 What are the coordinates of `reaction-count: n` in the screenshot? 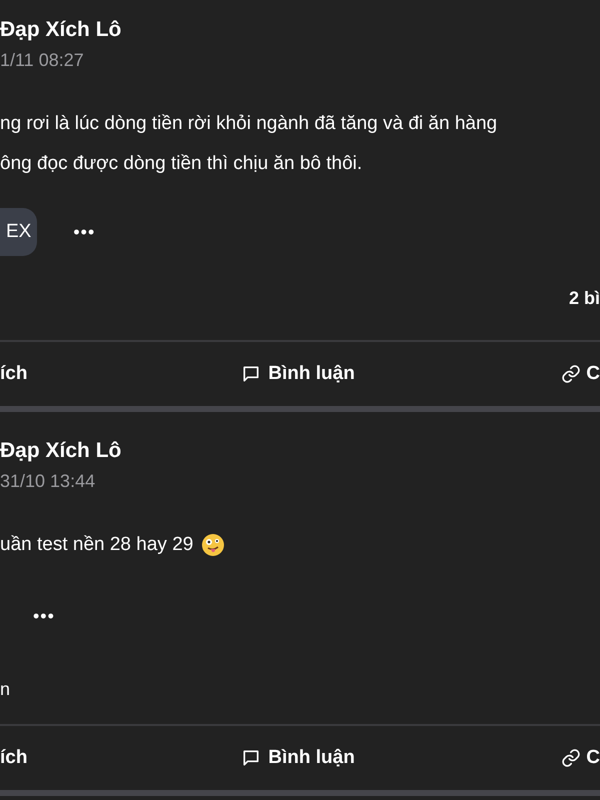 It's located at (5, 689).